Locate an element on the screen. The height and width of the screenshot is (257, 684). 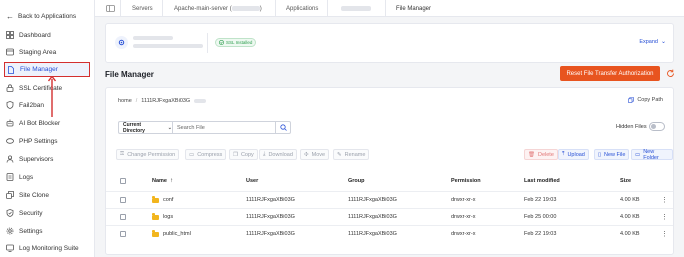
upload-button: ⤒ Upload is located at coordinates (573, 154).